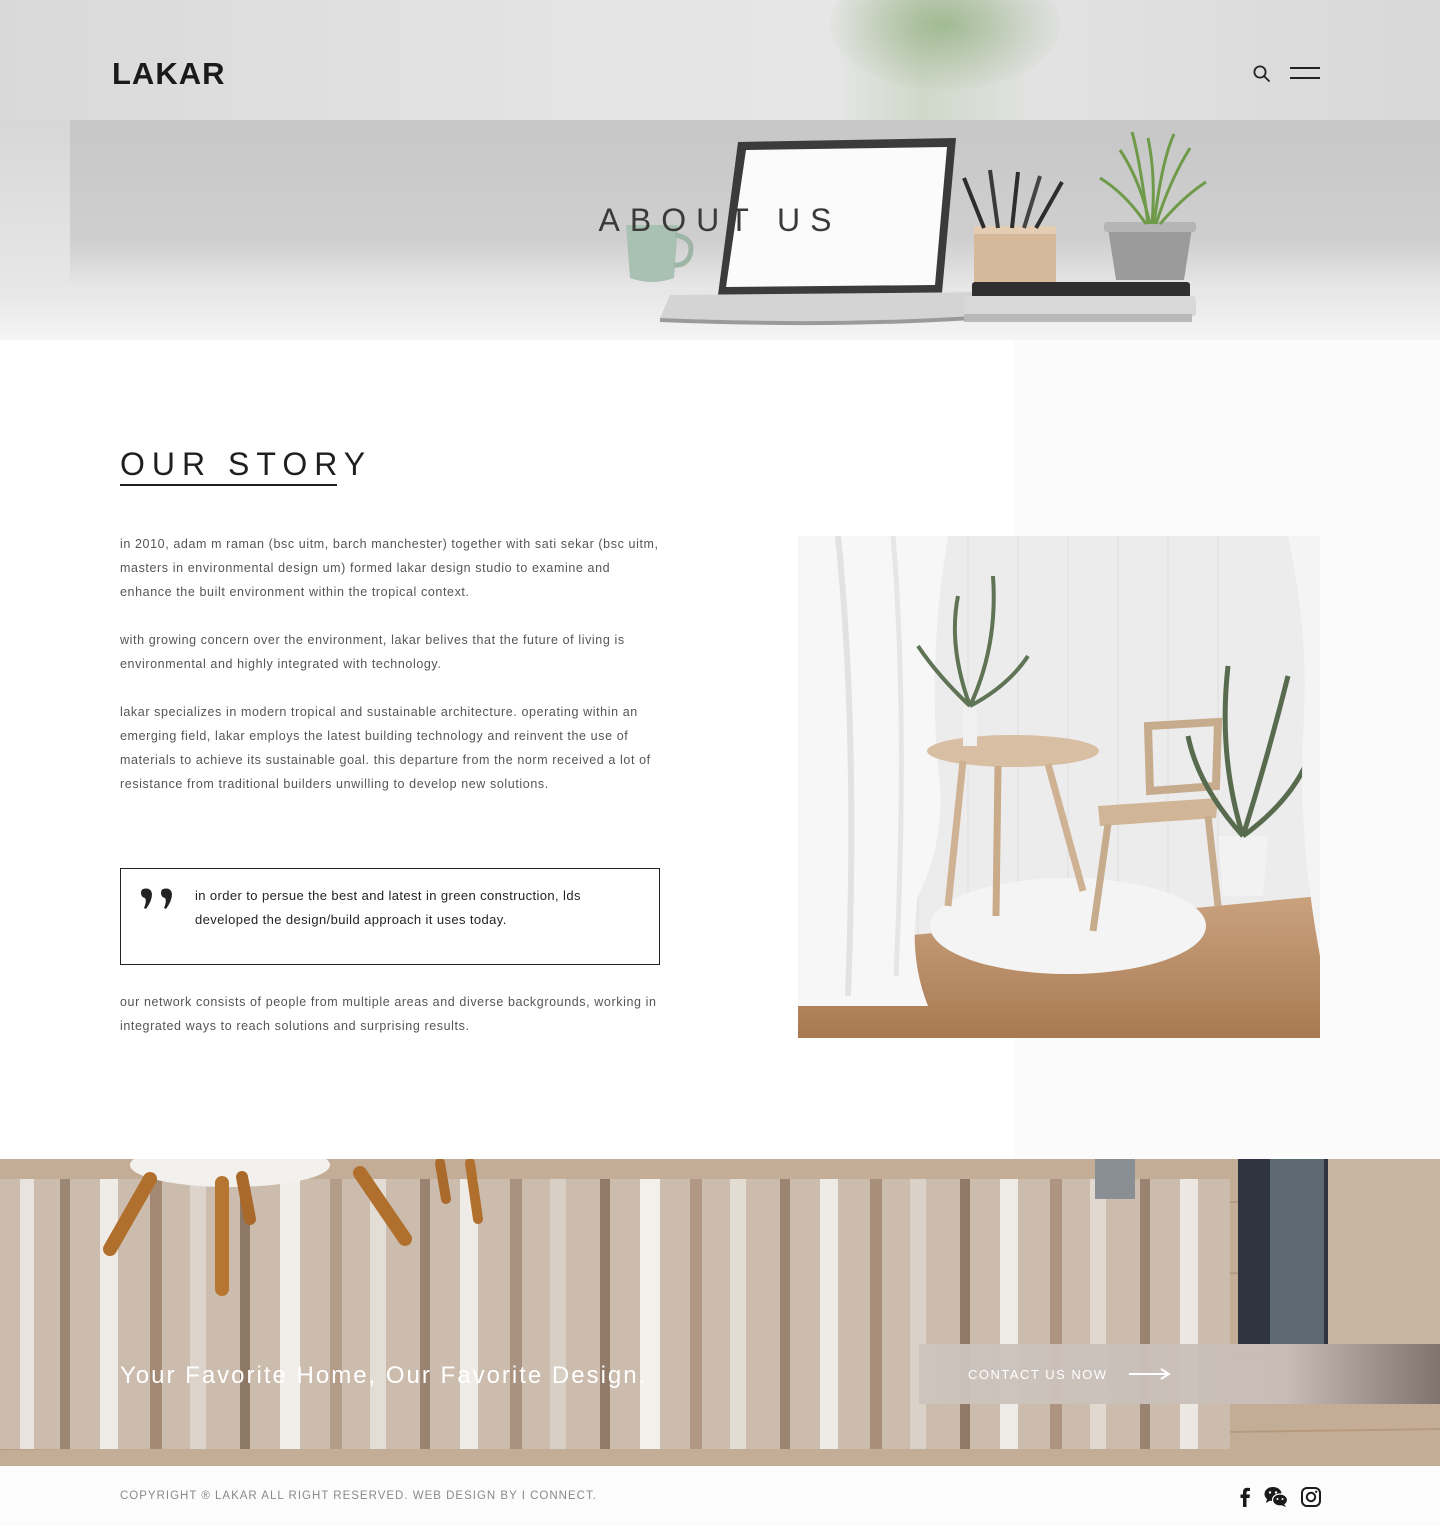 This screenshot has width=1440, height=1526. I want to click on site-logo: LAKAR, so click(169, 74).